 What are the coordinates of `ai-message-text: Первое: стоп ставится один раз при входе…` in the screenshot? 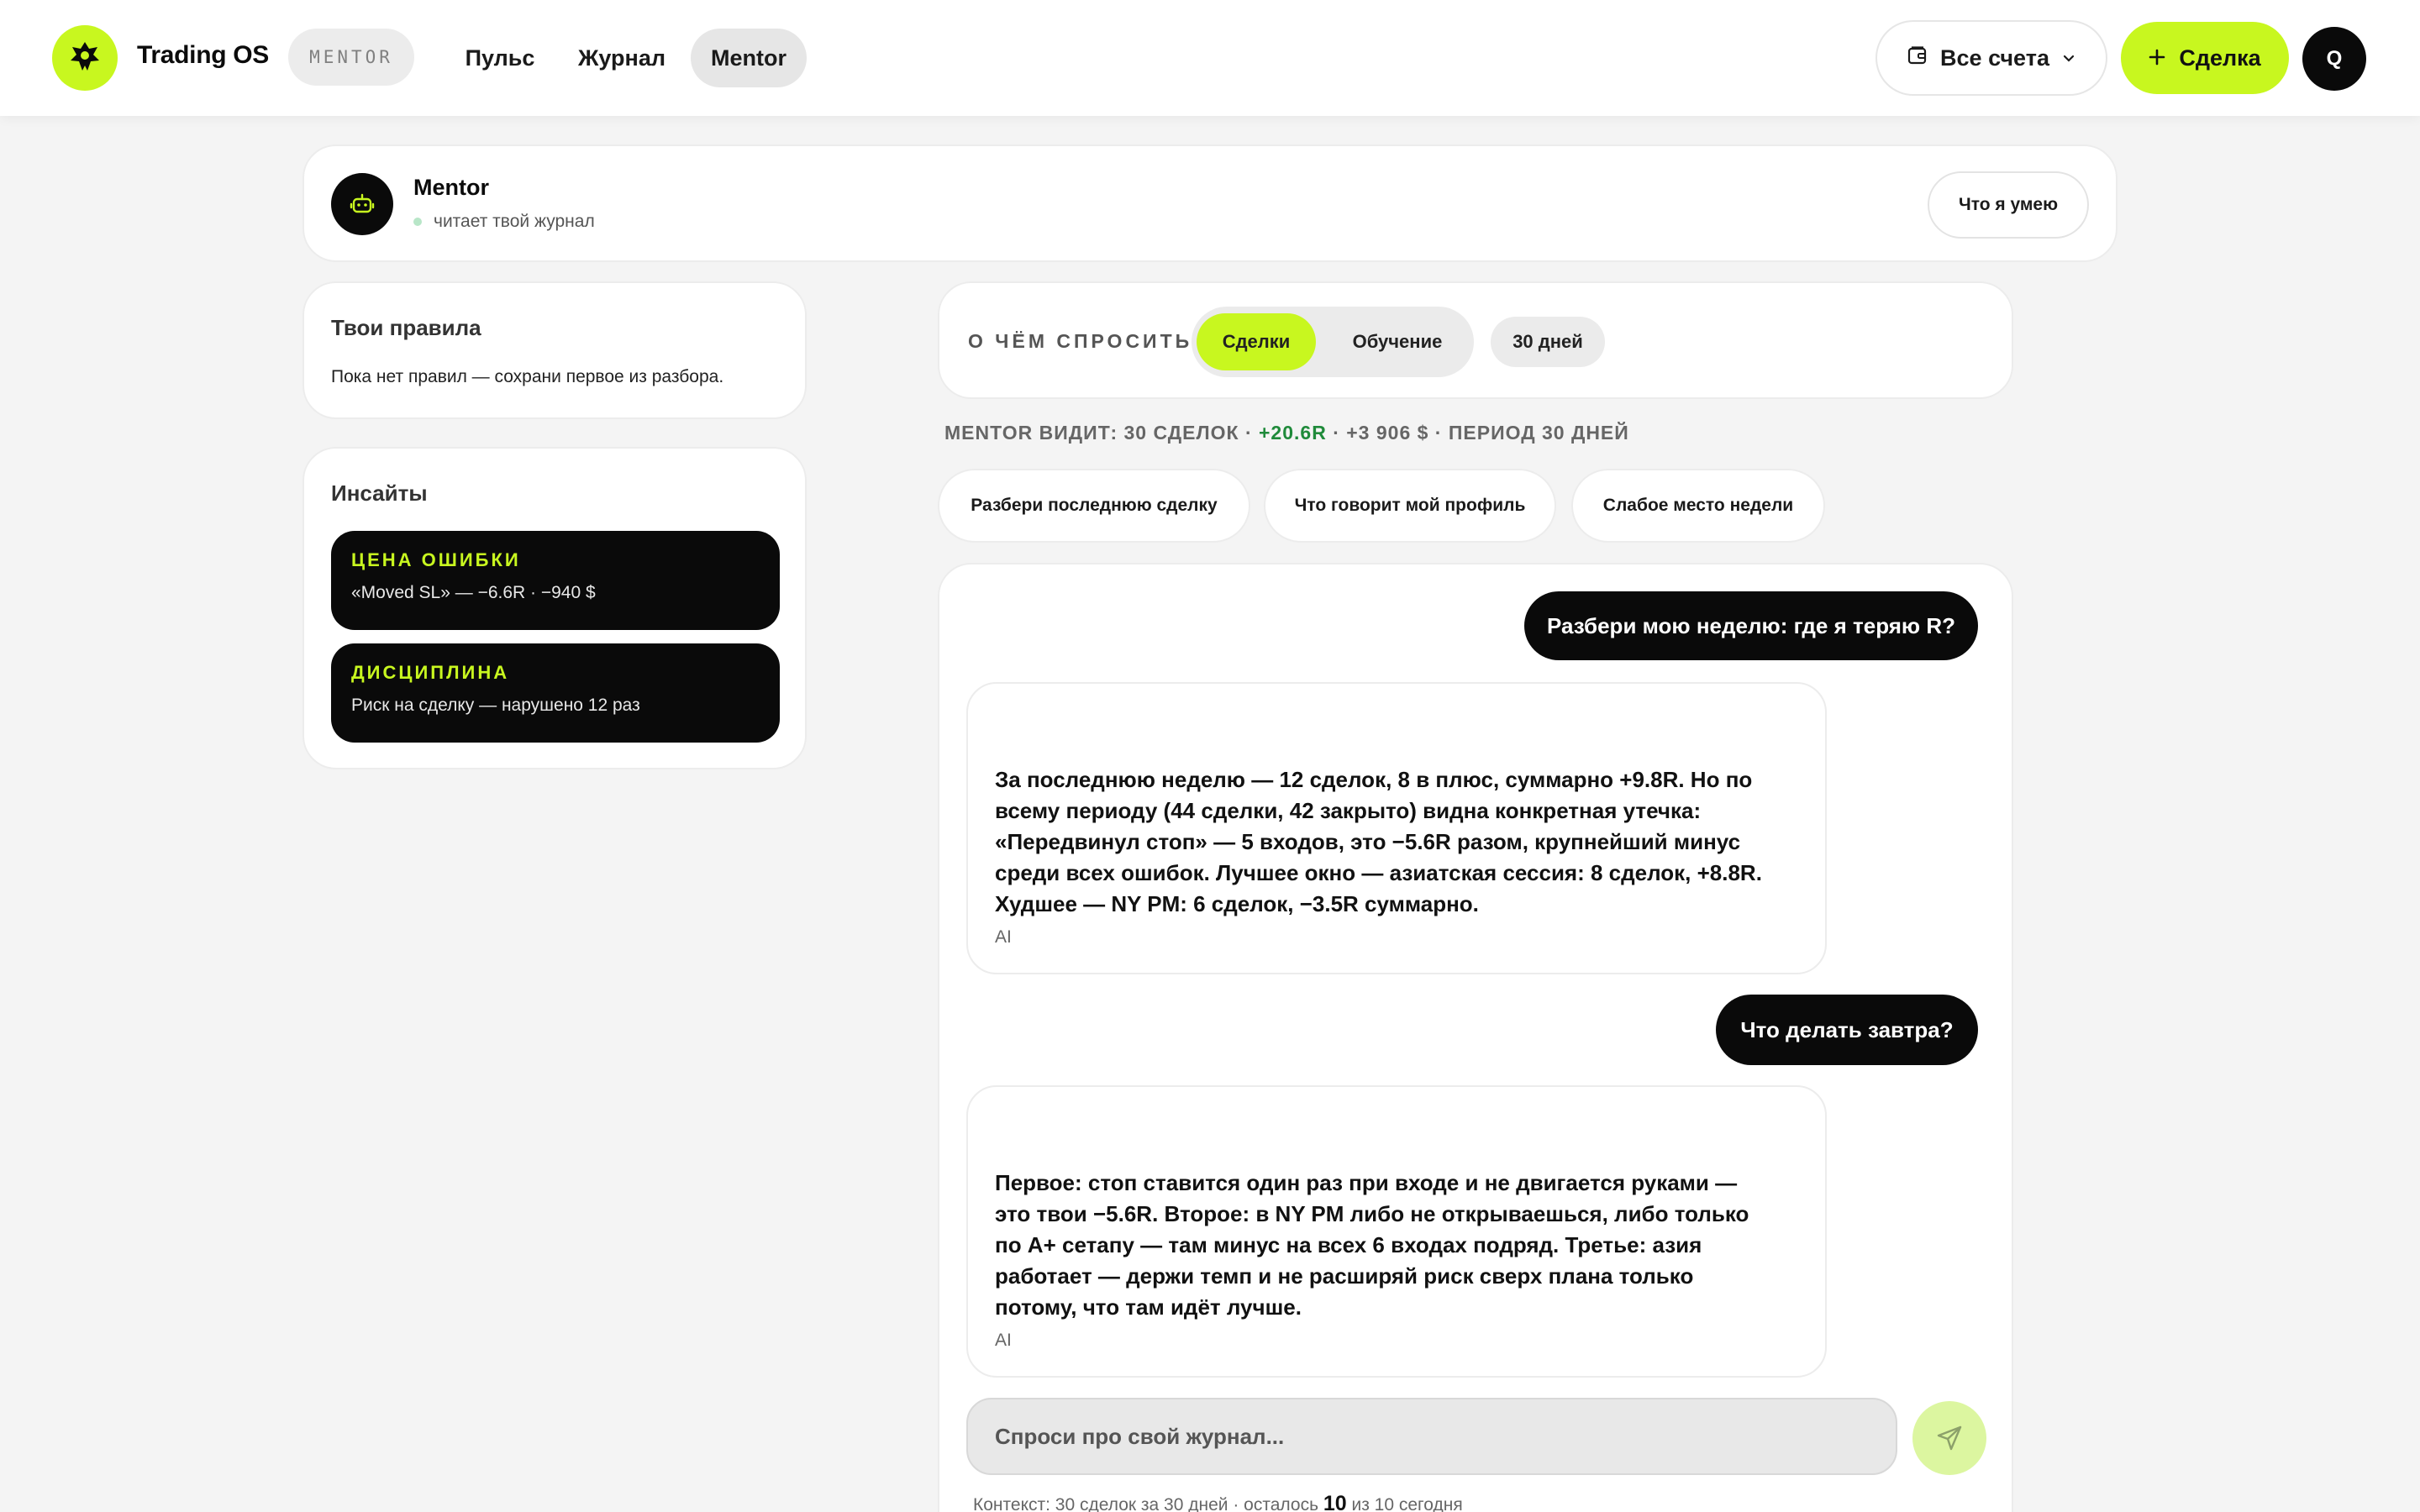 It's located at (1372, 1245).